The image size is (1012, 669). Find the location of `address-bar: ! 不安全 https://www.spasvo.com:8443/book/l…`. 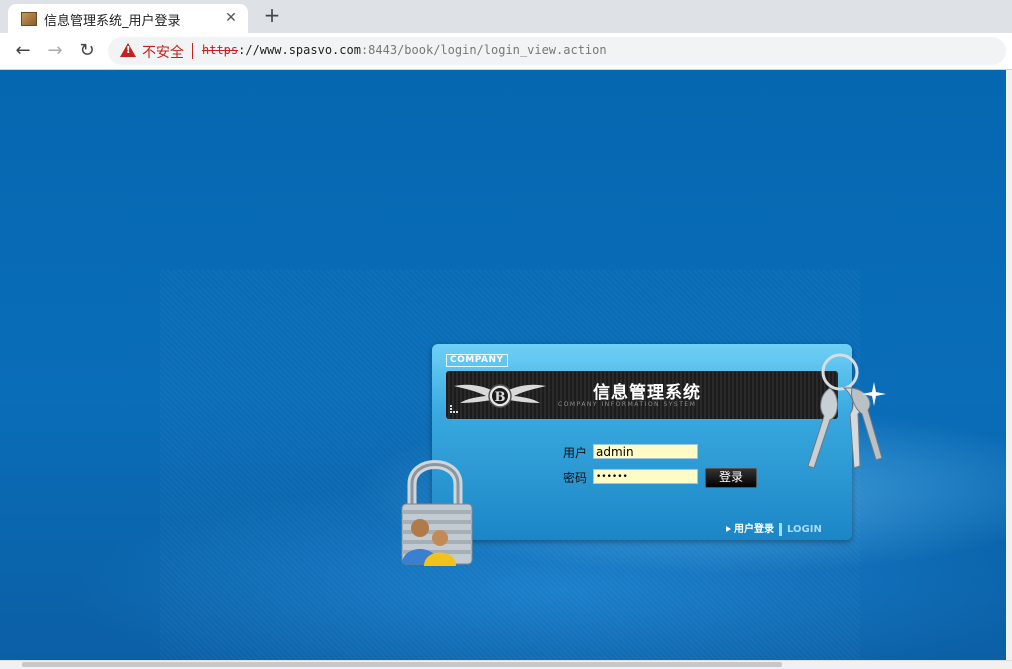

address-bar: ! 不安全 https://www.spasvo.com:8443/book/l… is located at coordinates (557, 51).